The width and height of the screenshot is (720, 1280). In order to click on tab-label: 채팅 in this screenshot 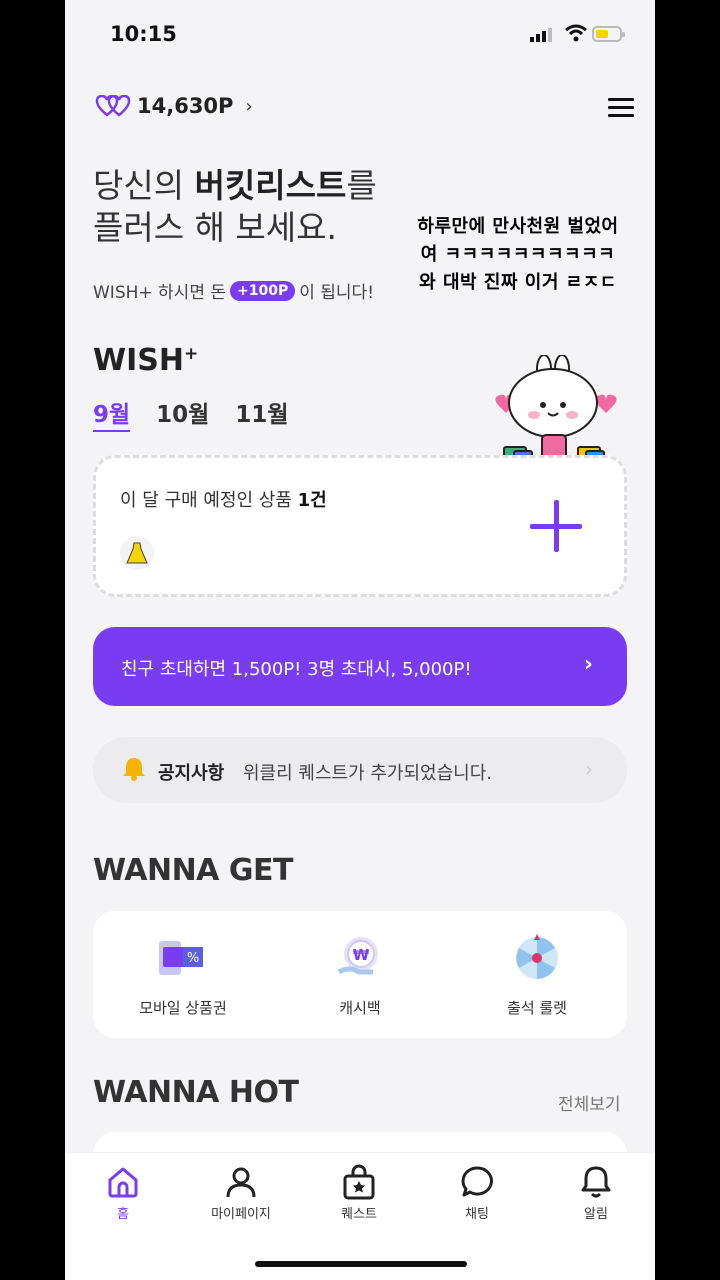, I will do `click(477, 1214)`.